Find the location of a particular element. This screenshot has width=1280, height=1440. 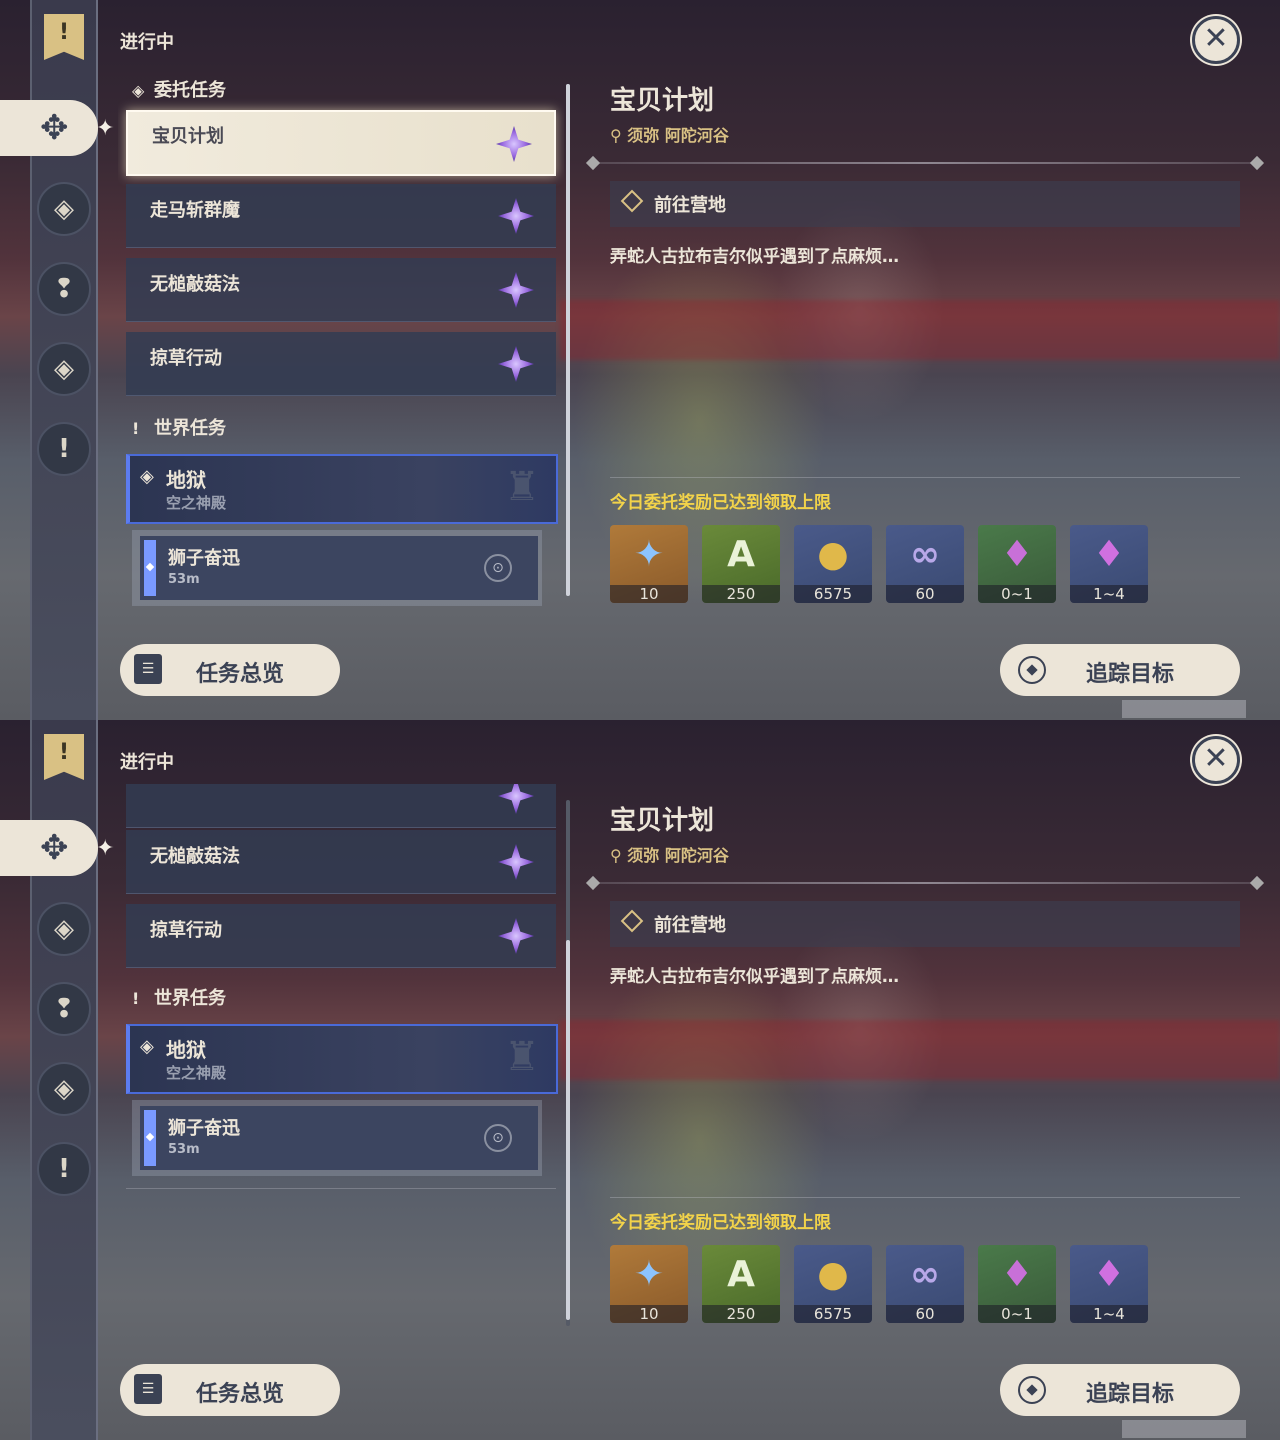

quest-item-partial is located at coordinates (341, 806).